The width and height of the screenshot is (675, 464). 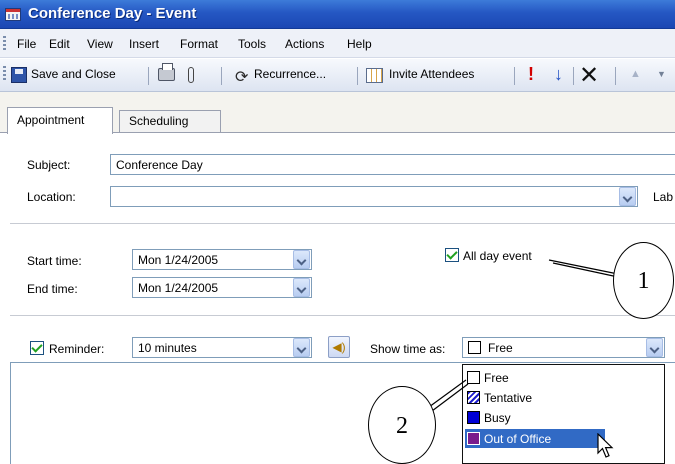 What do you see at coordinates (643, 280) in the screenshot?
I see `callout-1: 1` at bounding box center [643, 280].